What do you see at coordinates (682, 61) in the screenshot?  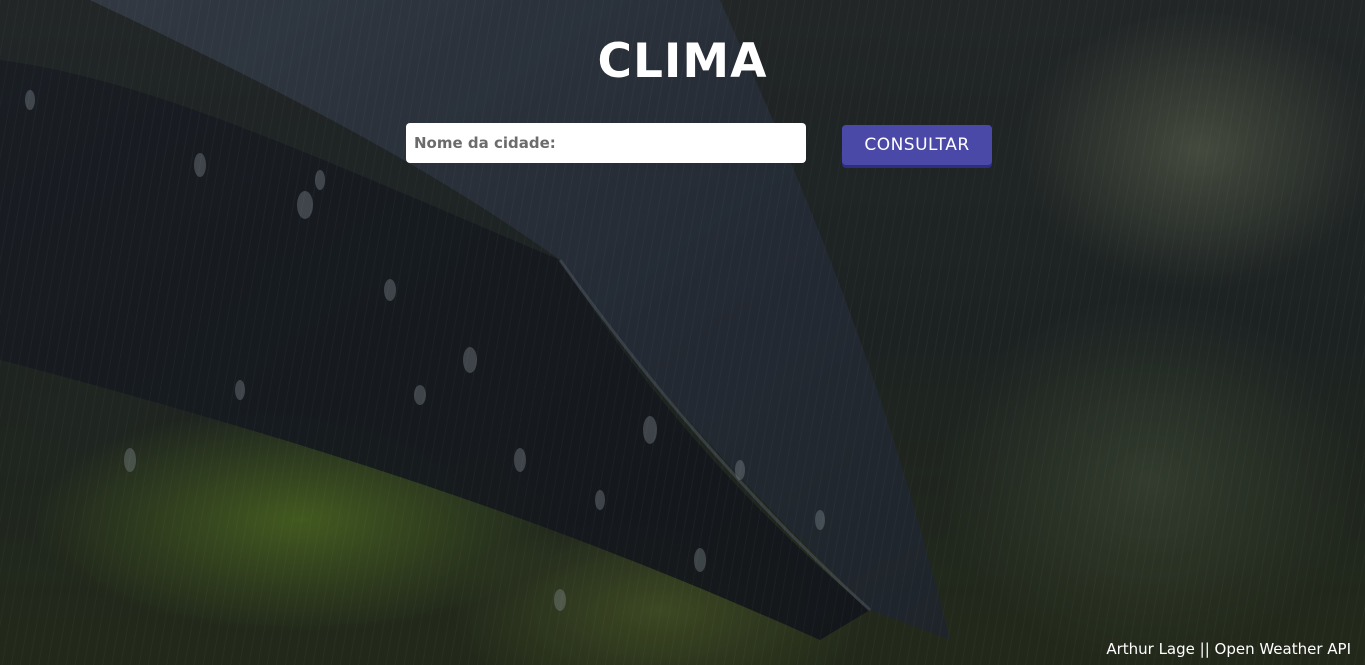 I see `page-title: CLIMA` at bounding box center [682, 61].